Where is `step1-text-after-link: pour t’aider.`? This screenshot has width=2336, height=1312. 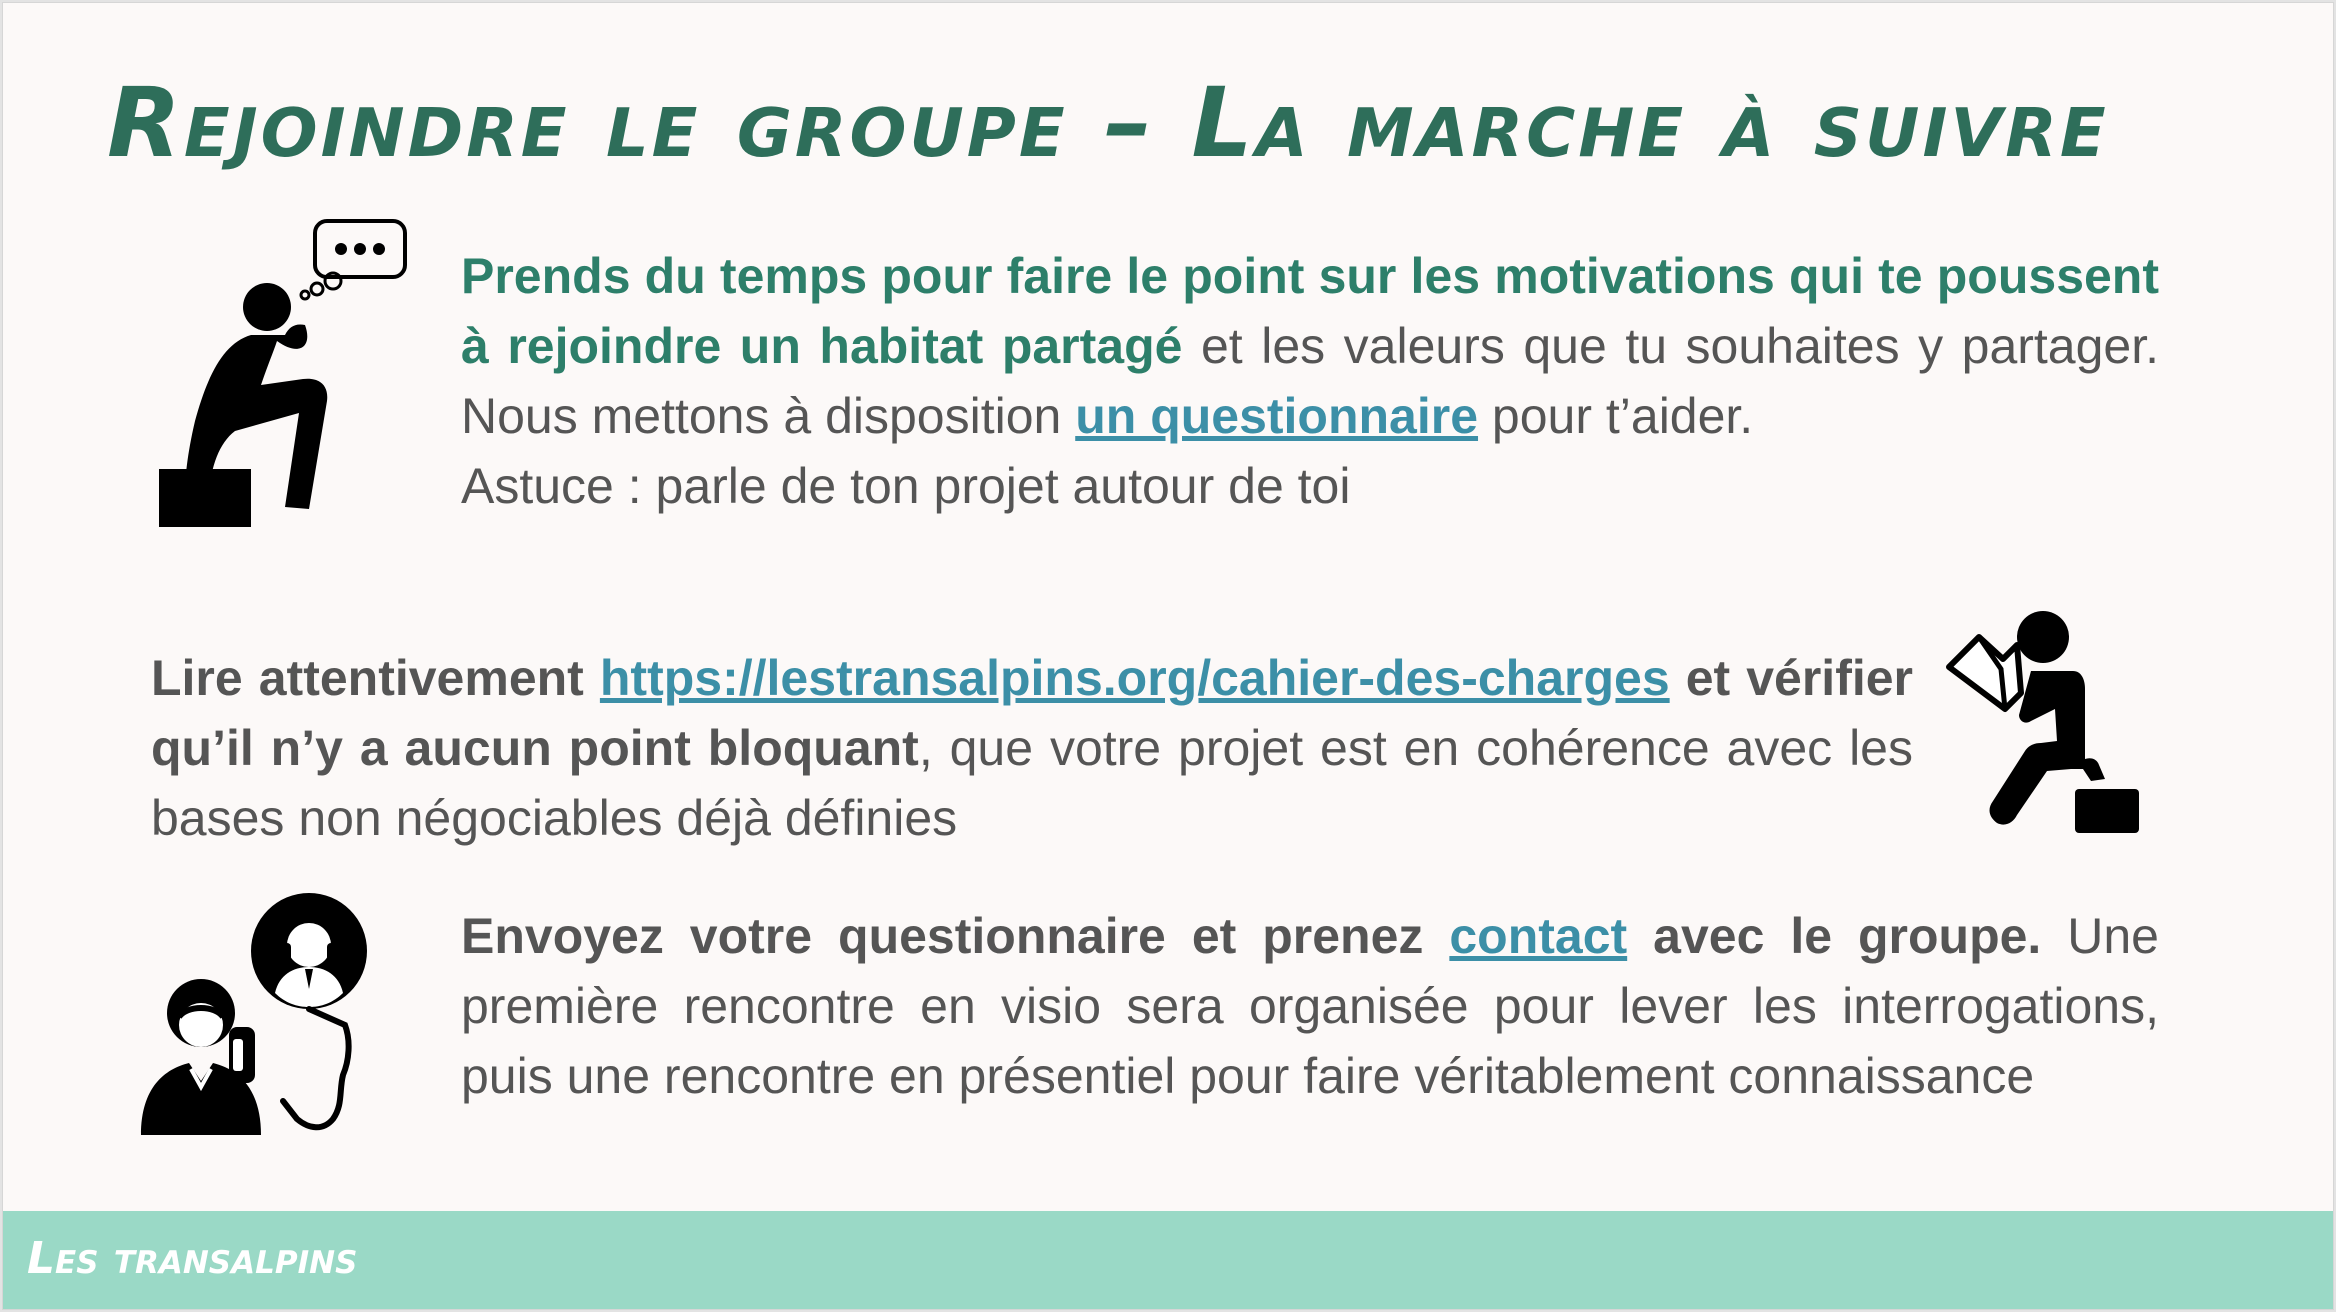 step1-text-after-link: pour t’aider. is located at coordinates (1616, 416).